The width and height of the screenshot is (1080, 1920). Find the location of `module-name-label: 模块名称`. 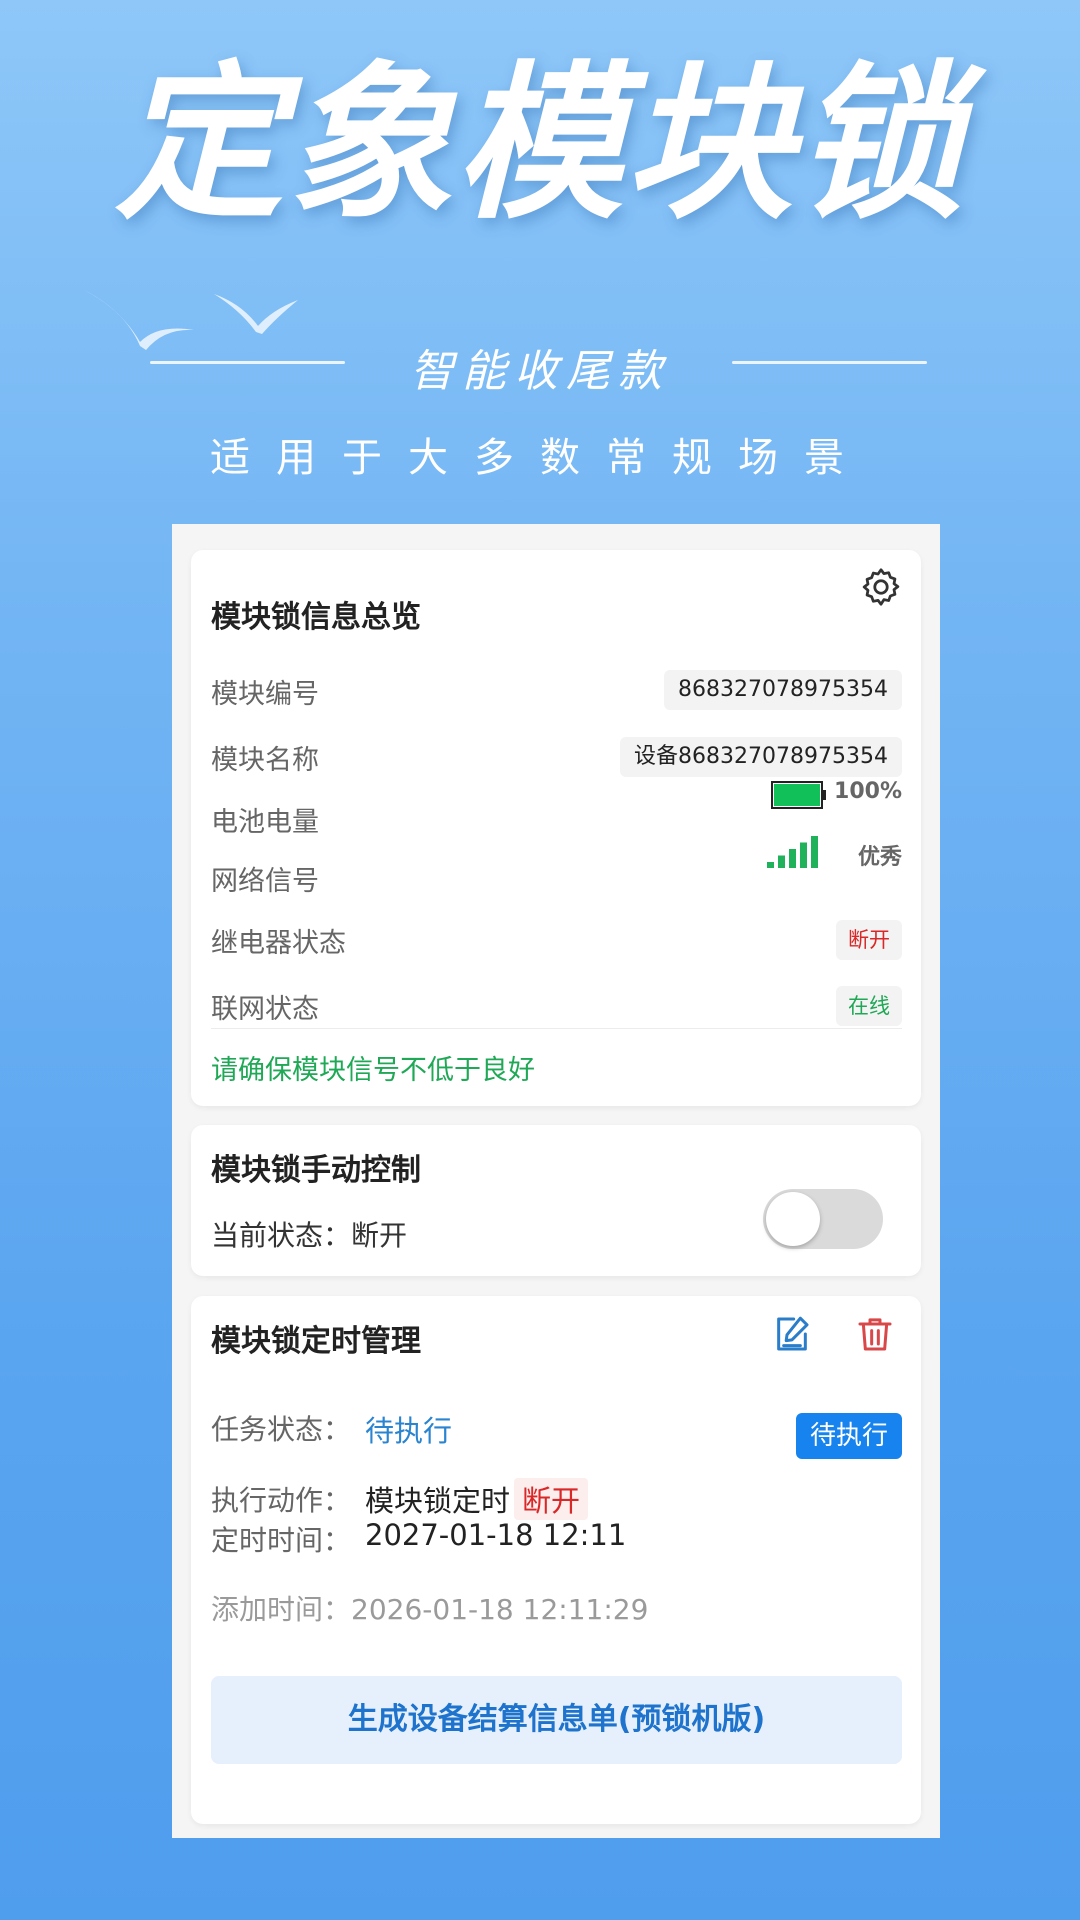

module-name-label: 模块名称 is located at coordinates (265, 760).